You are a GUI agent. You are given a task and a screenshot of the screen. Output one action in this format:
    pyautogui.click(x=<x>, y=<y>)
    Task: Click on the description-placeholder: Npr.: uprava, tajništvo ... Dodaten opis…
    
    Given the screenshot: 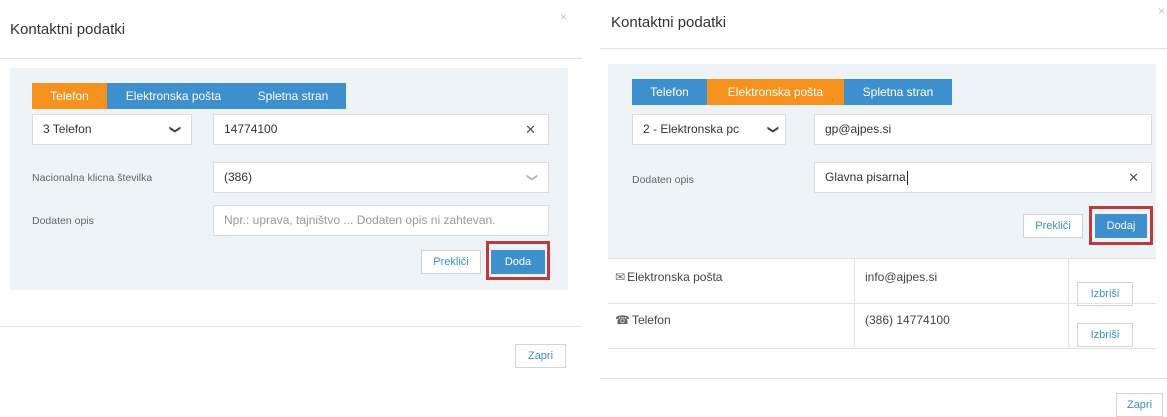 What is the action you would take?
    pyautogui.click(x=360, y=220)
    